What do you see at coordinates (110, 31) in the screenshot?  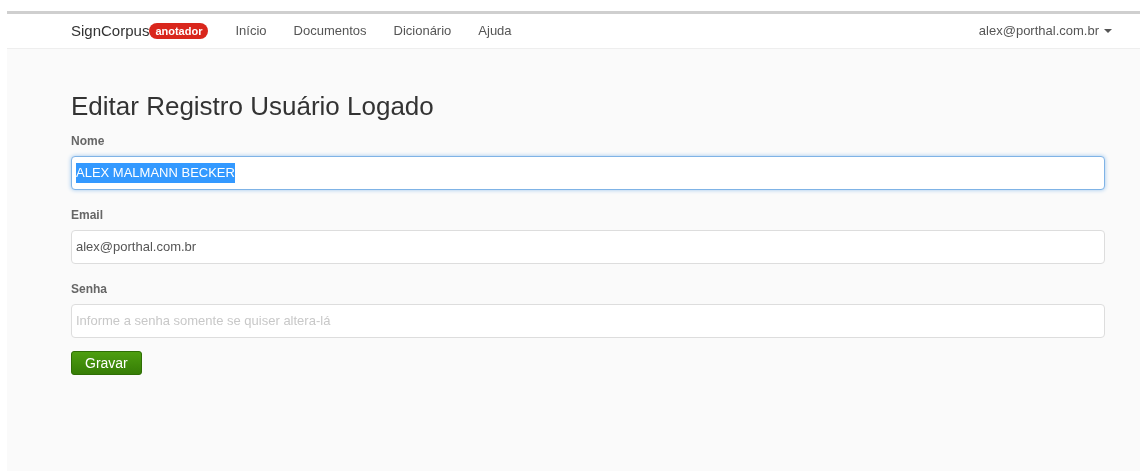 I see `brand-logo: SignCorpus` at bounding box center [110, 31].